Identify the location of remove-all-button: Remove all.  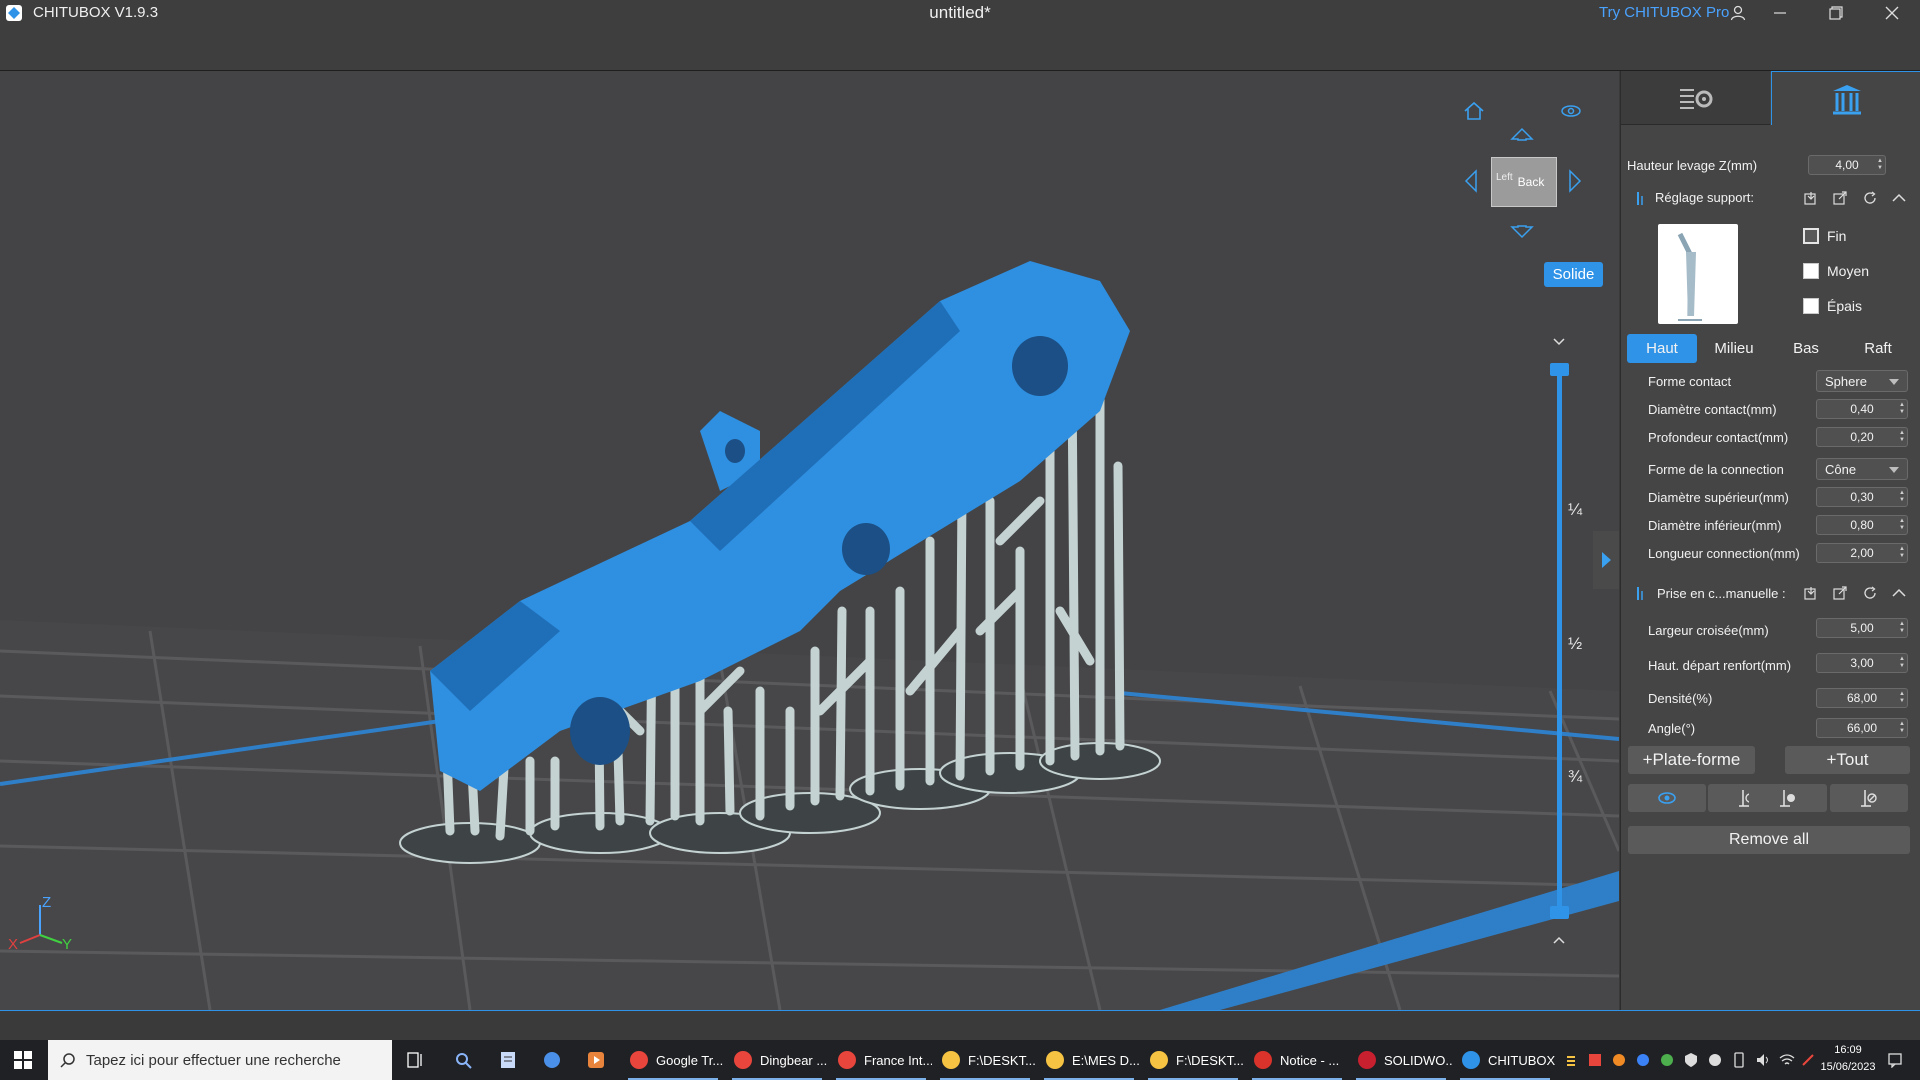
(1769, 840).